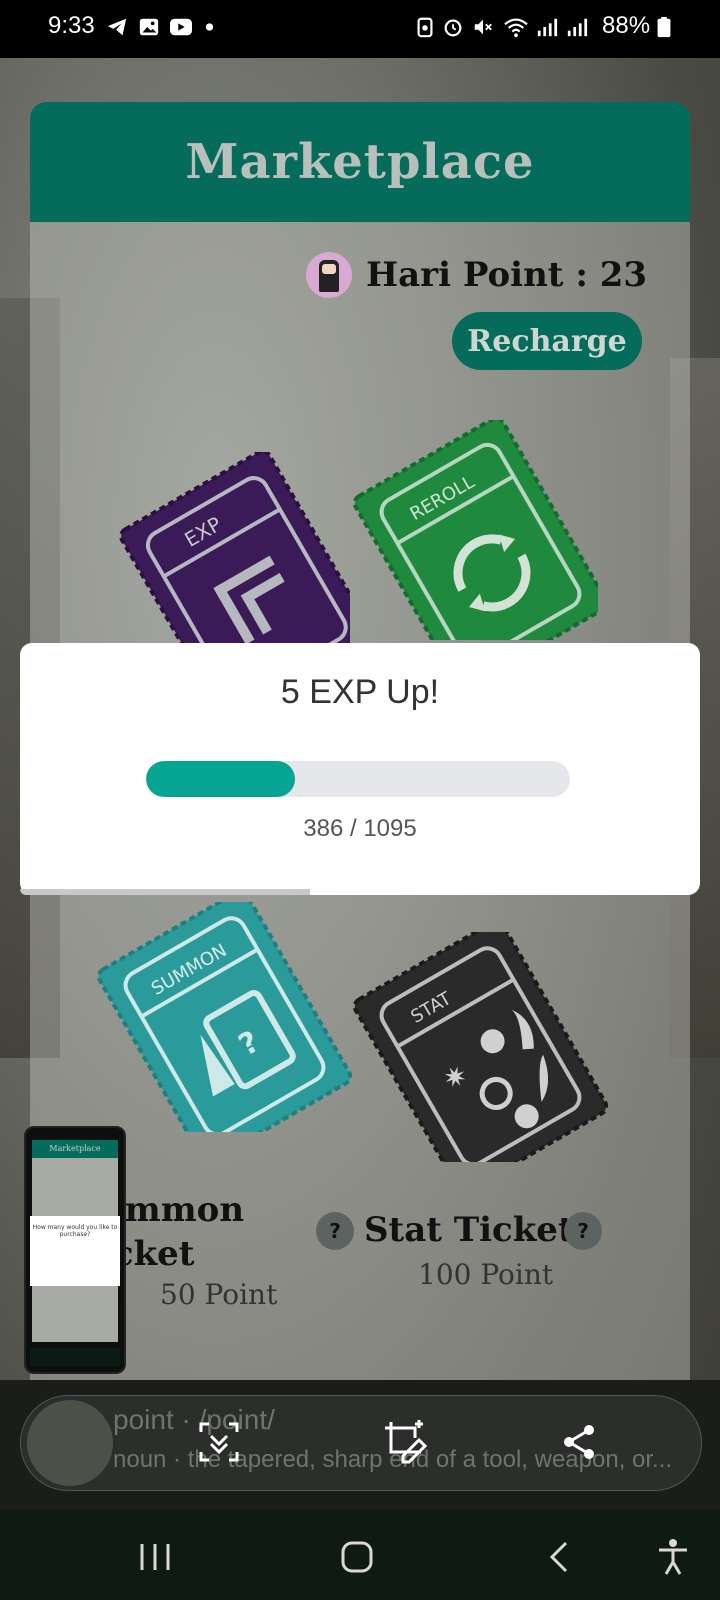 The width and height of the screenshot is (720, 1600). What do you see at coordinates (360, 828) in the screenshot?
I see `exp-progress-text: 386 / 1095` at bounding box center [360, 828].